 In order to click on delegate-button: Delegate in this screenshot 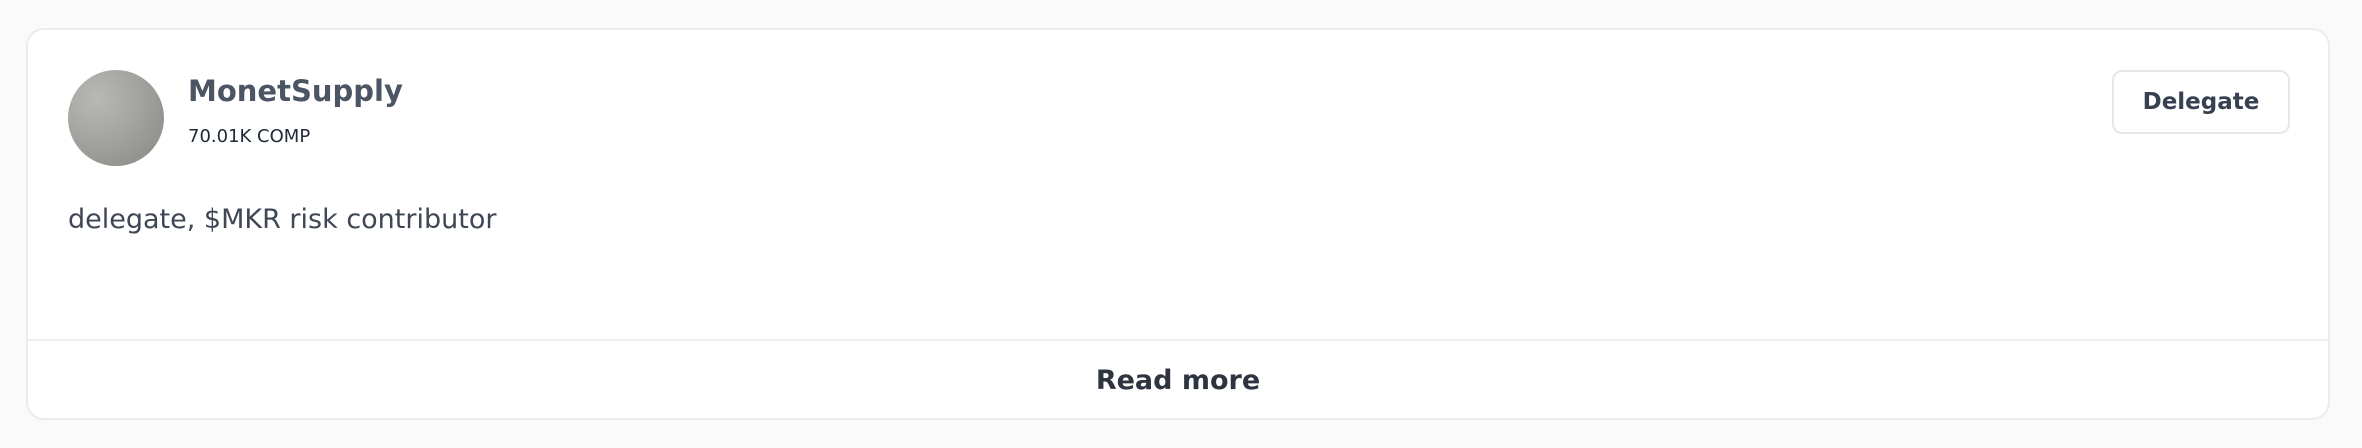, I will do `click(2201, 102)`.